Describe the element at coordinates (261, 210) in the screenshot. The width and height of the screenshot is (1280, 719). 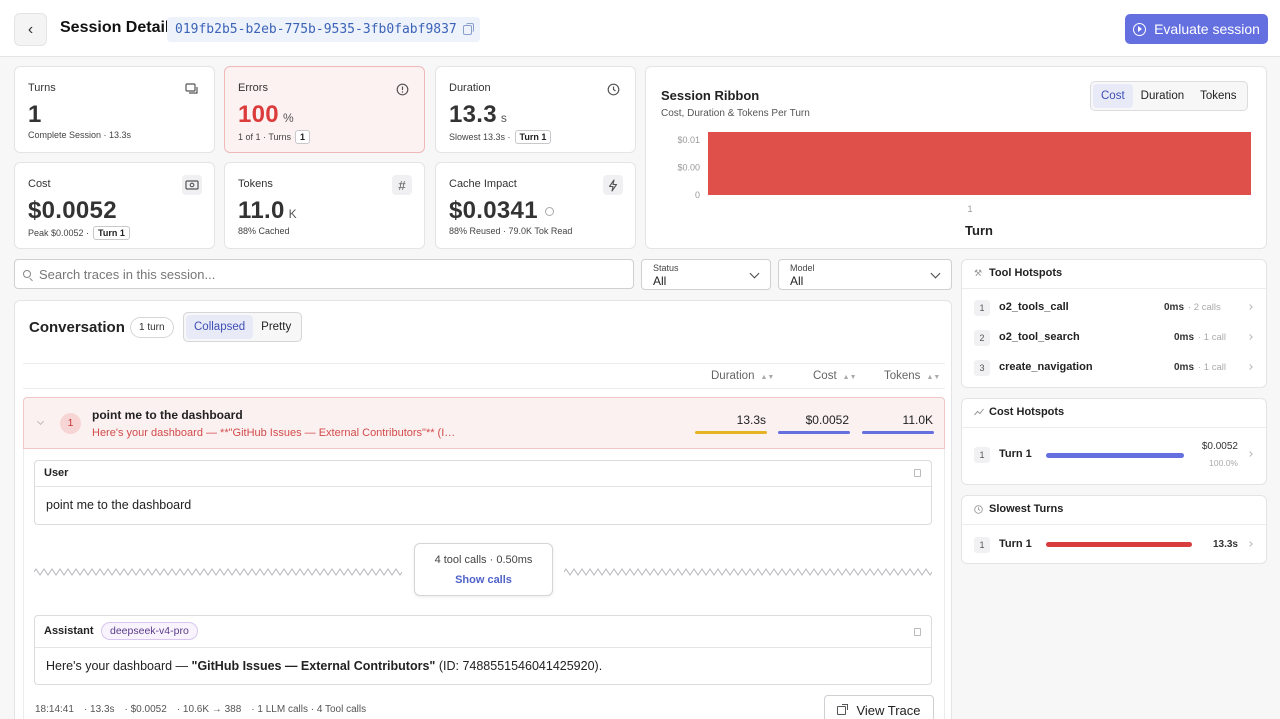
I see `stat-number: 11.0` at that location.